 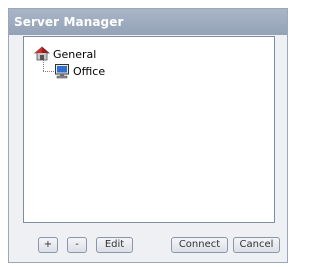 What do you see at coordinates (48, 245) in the screenshot?
I see `add-button: +` at bounding box center [48, 245].